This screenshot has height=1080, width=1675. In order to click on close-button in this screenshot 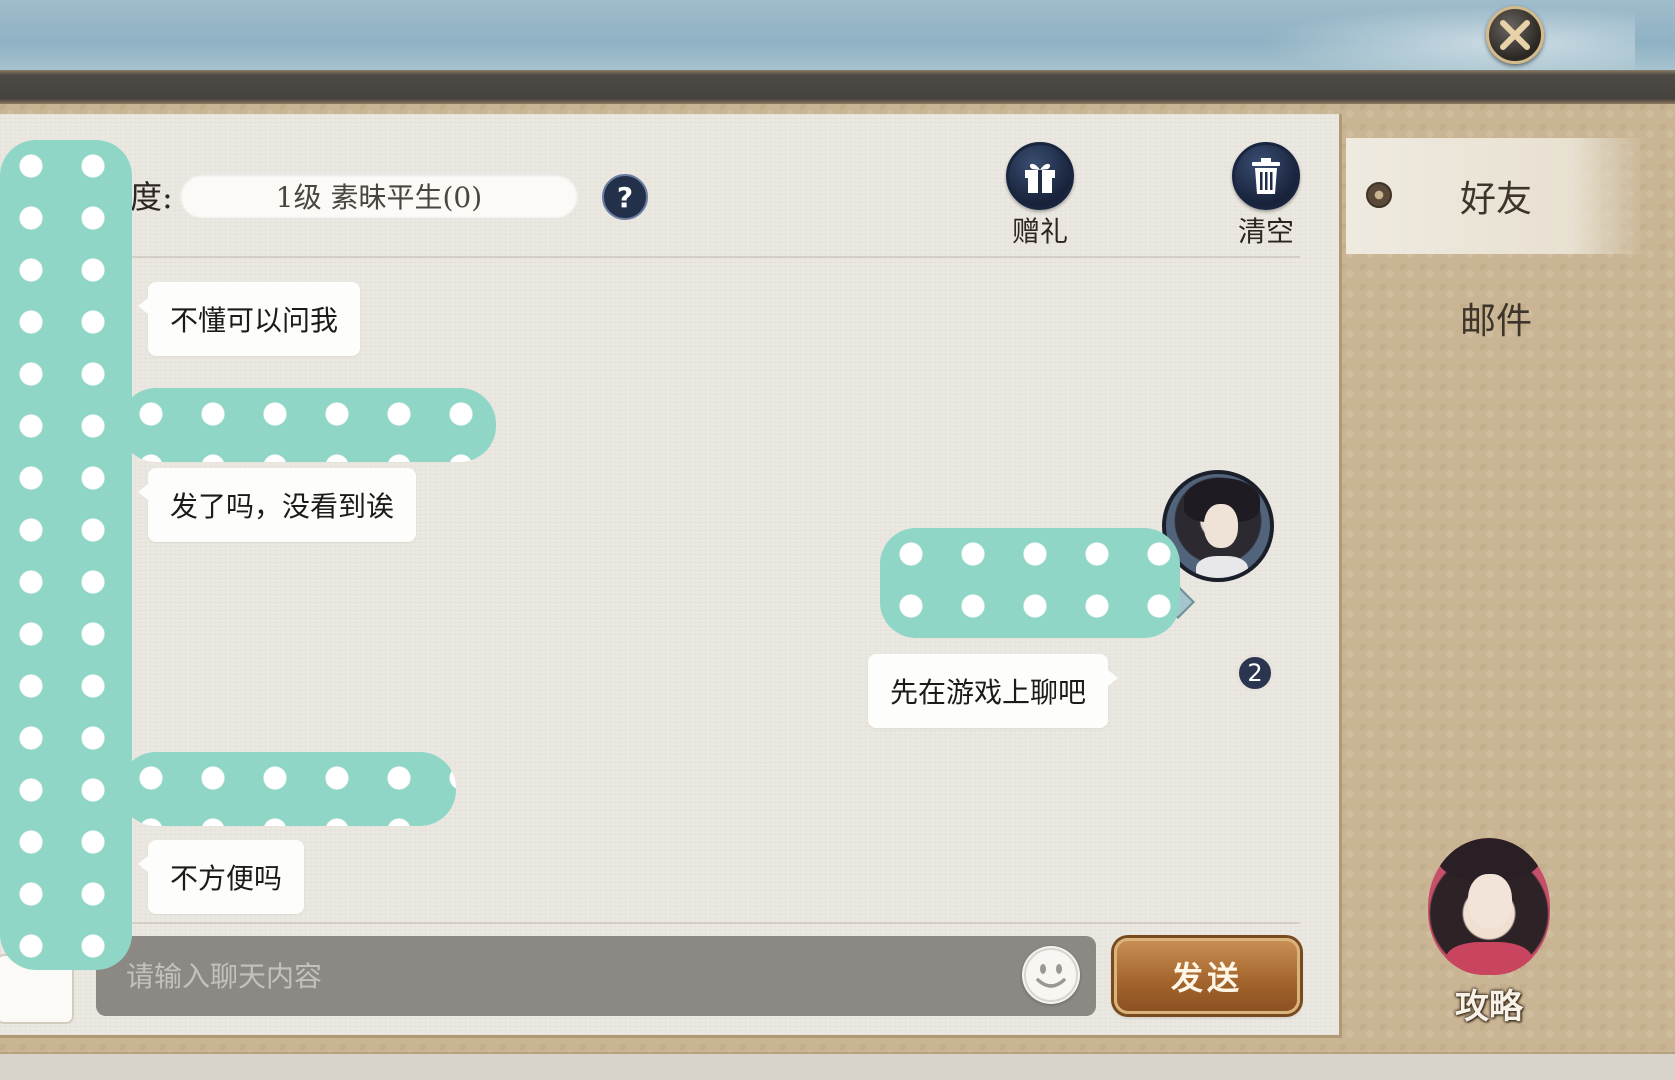, I will do `click(1515, 35)`.